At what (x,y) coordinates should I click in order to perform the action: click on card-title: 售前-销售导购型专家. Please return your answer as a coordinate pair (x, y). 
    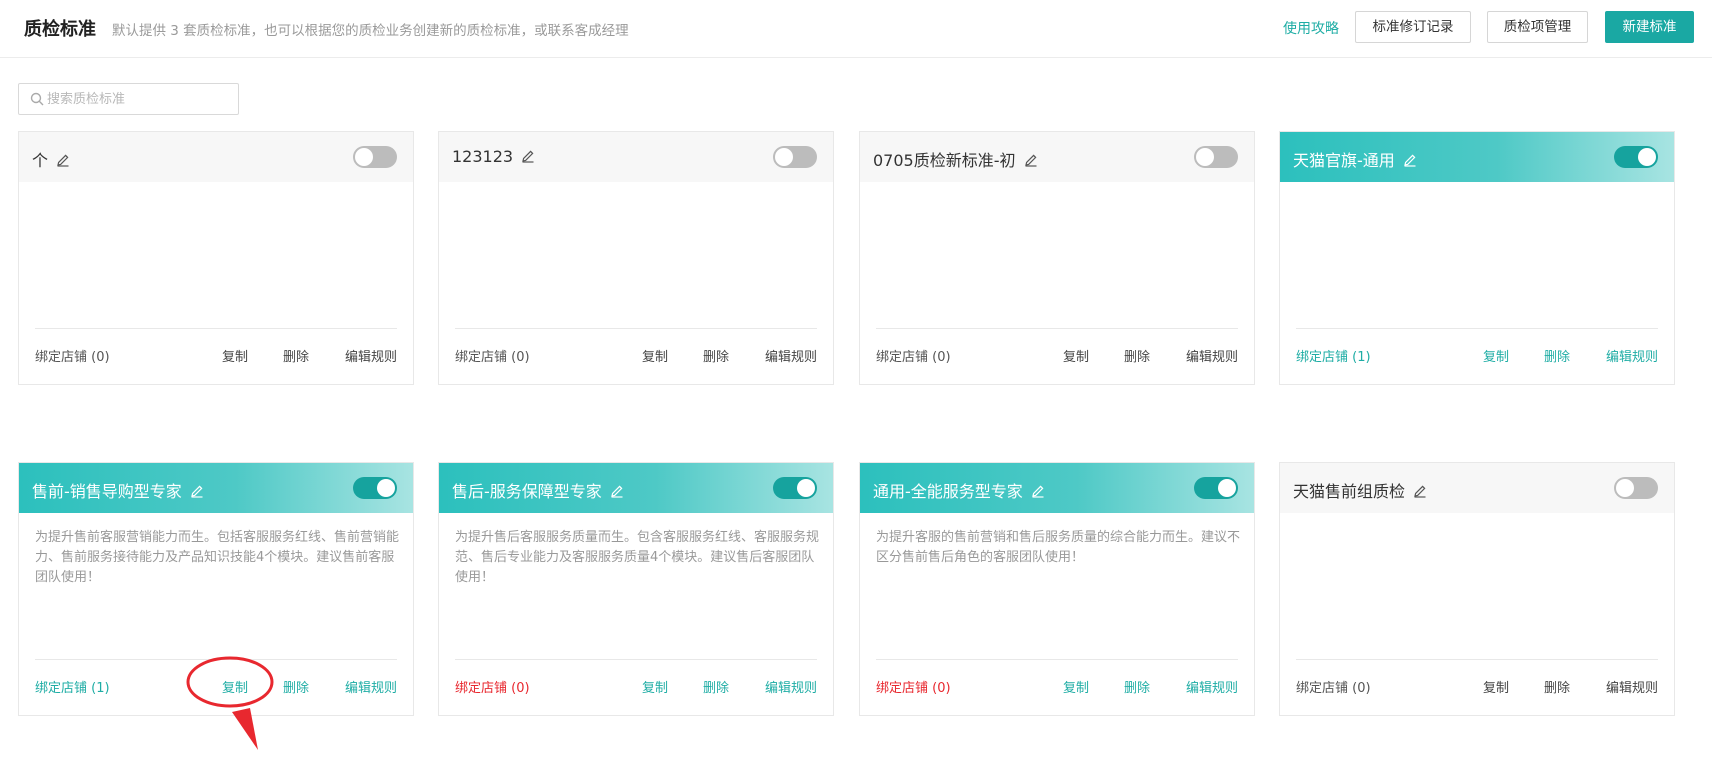
    Looking at the image, I should click on (118, 490).